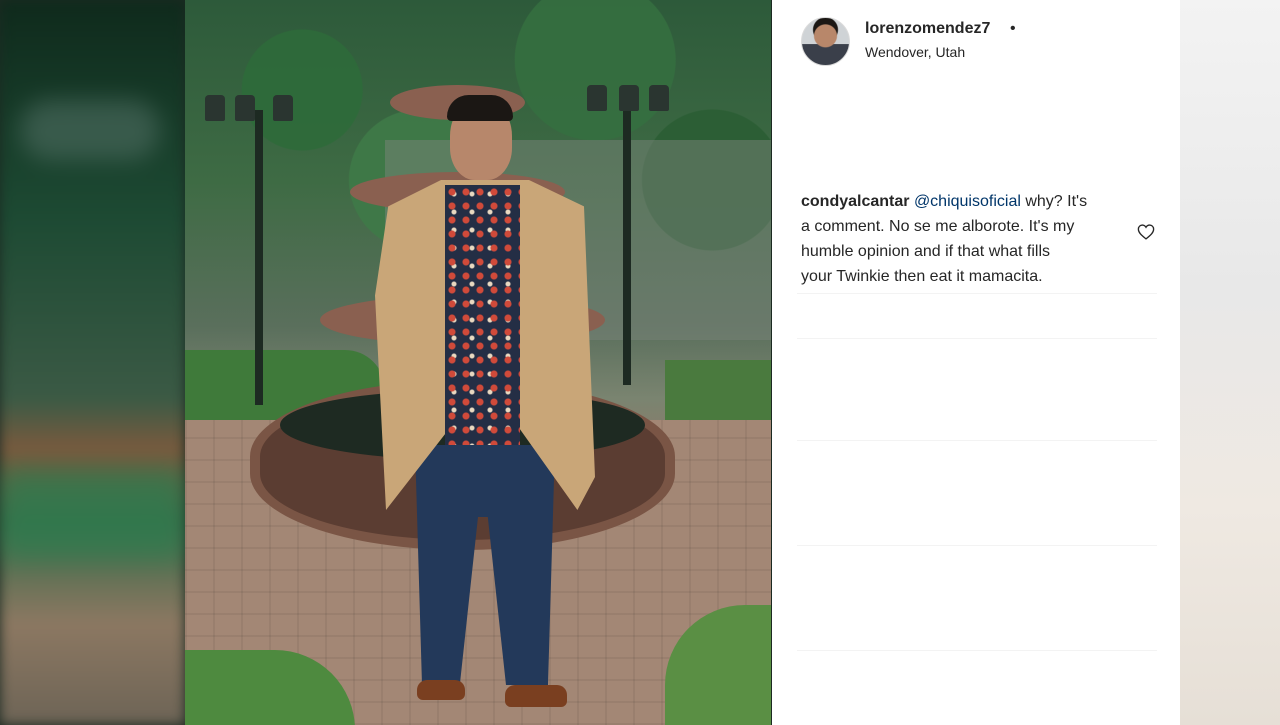 The height and width of the screenshot is (725, 1280). What do you see at coordinates (976, 42) in the screenshot?
I see `post-header: lorenzomendez7 • Wendover, Utah` at bounding box center [976, 42].